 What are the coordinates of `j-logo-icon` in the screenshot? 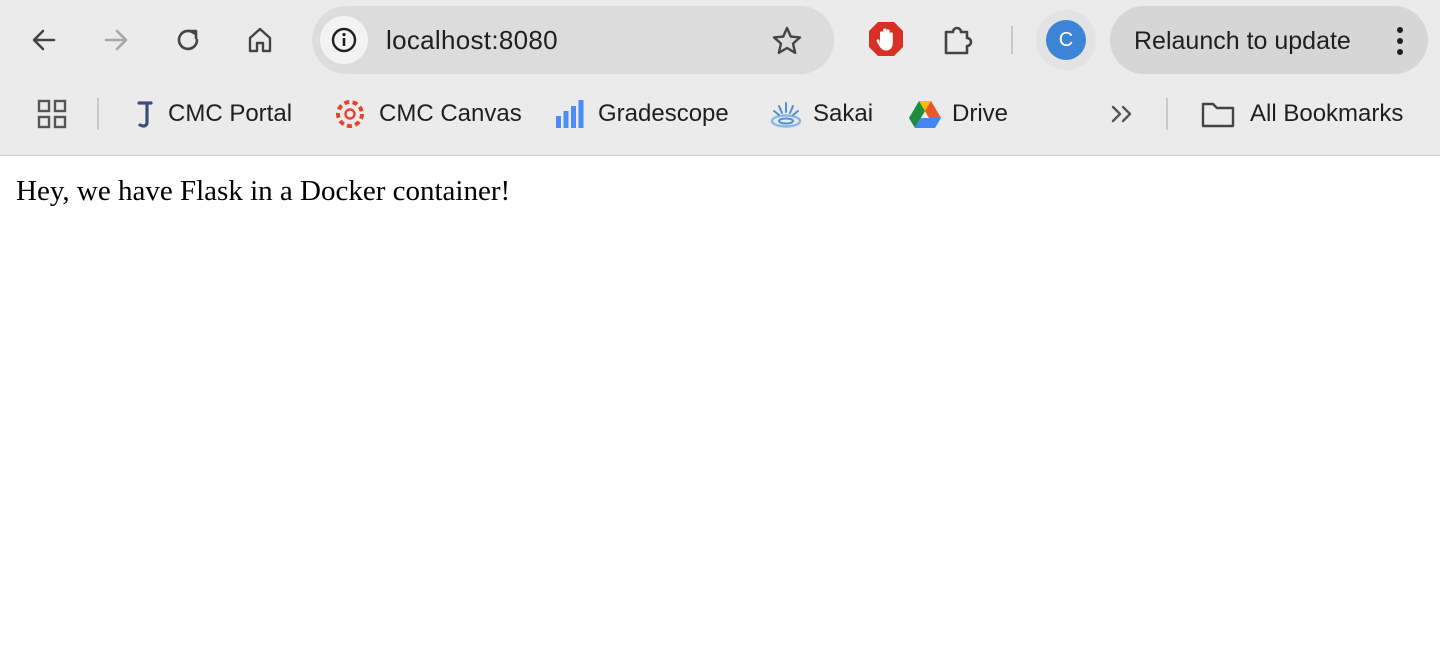 It's located at (145, 114).